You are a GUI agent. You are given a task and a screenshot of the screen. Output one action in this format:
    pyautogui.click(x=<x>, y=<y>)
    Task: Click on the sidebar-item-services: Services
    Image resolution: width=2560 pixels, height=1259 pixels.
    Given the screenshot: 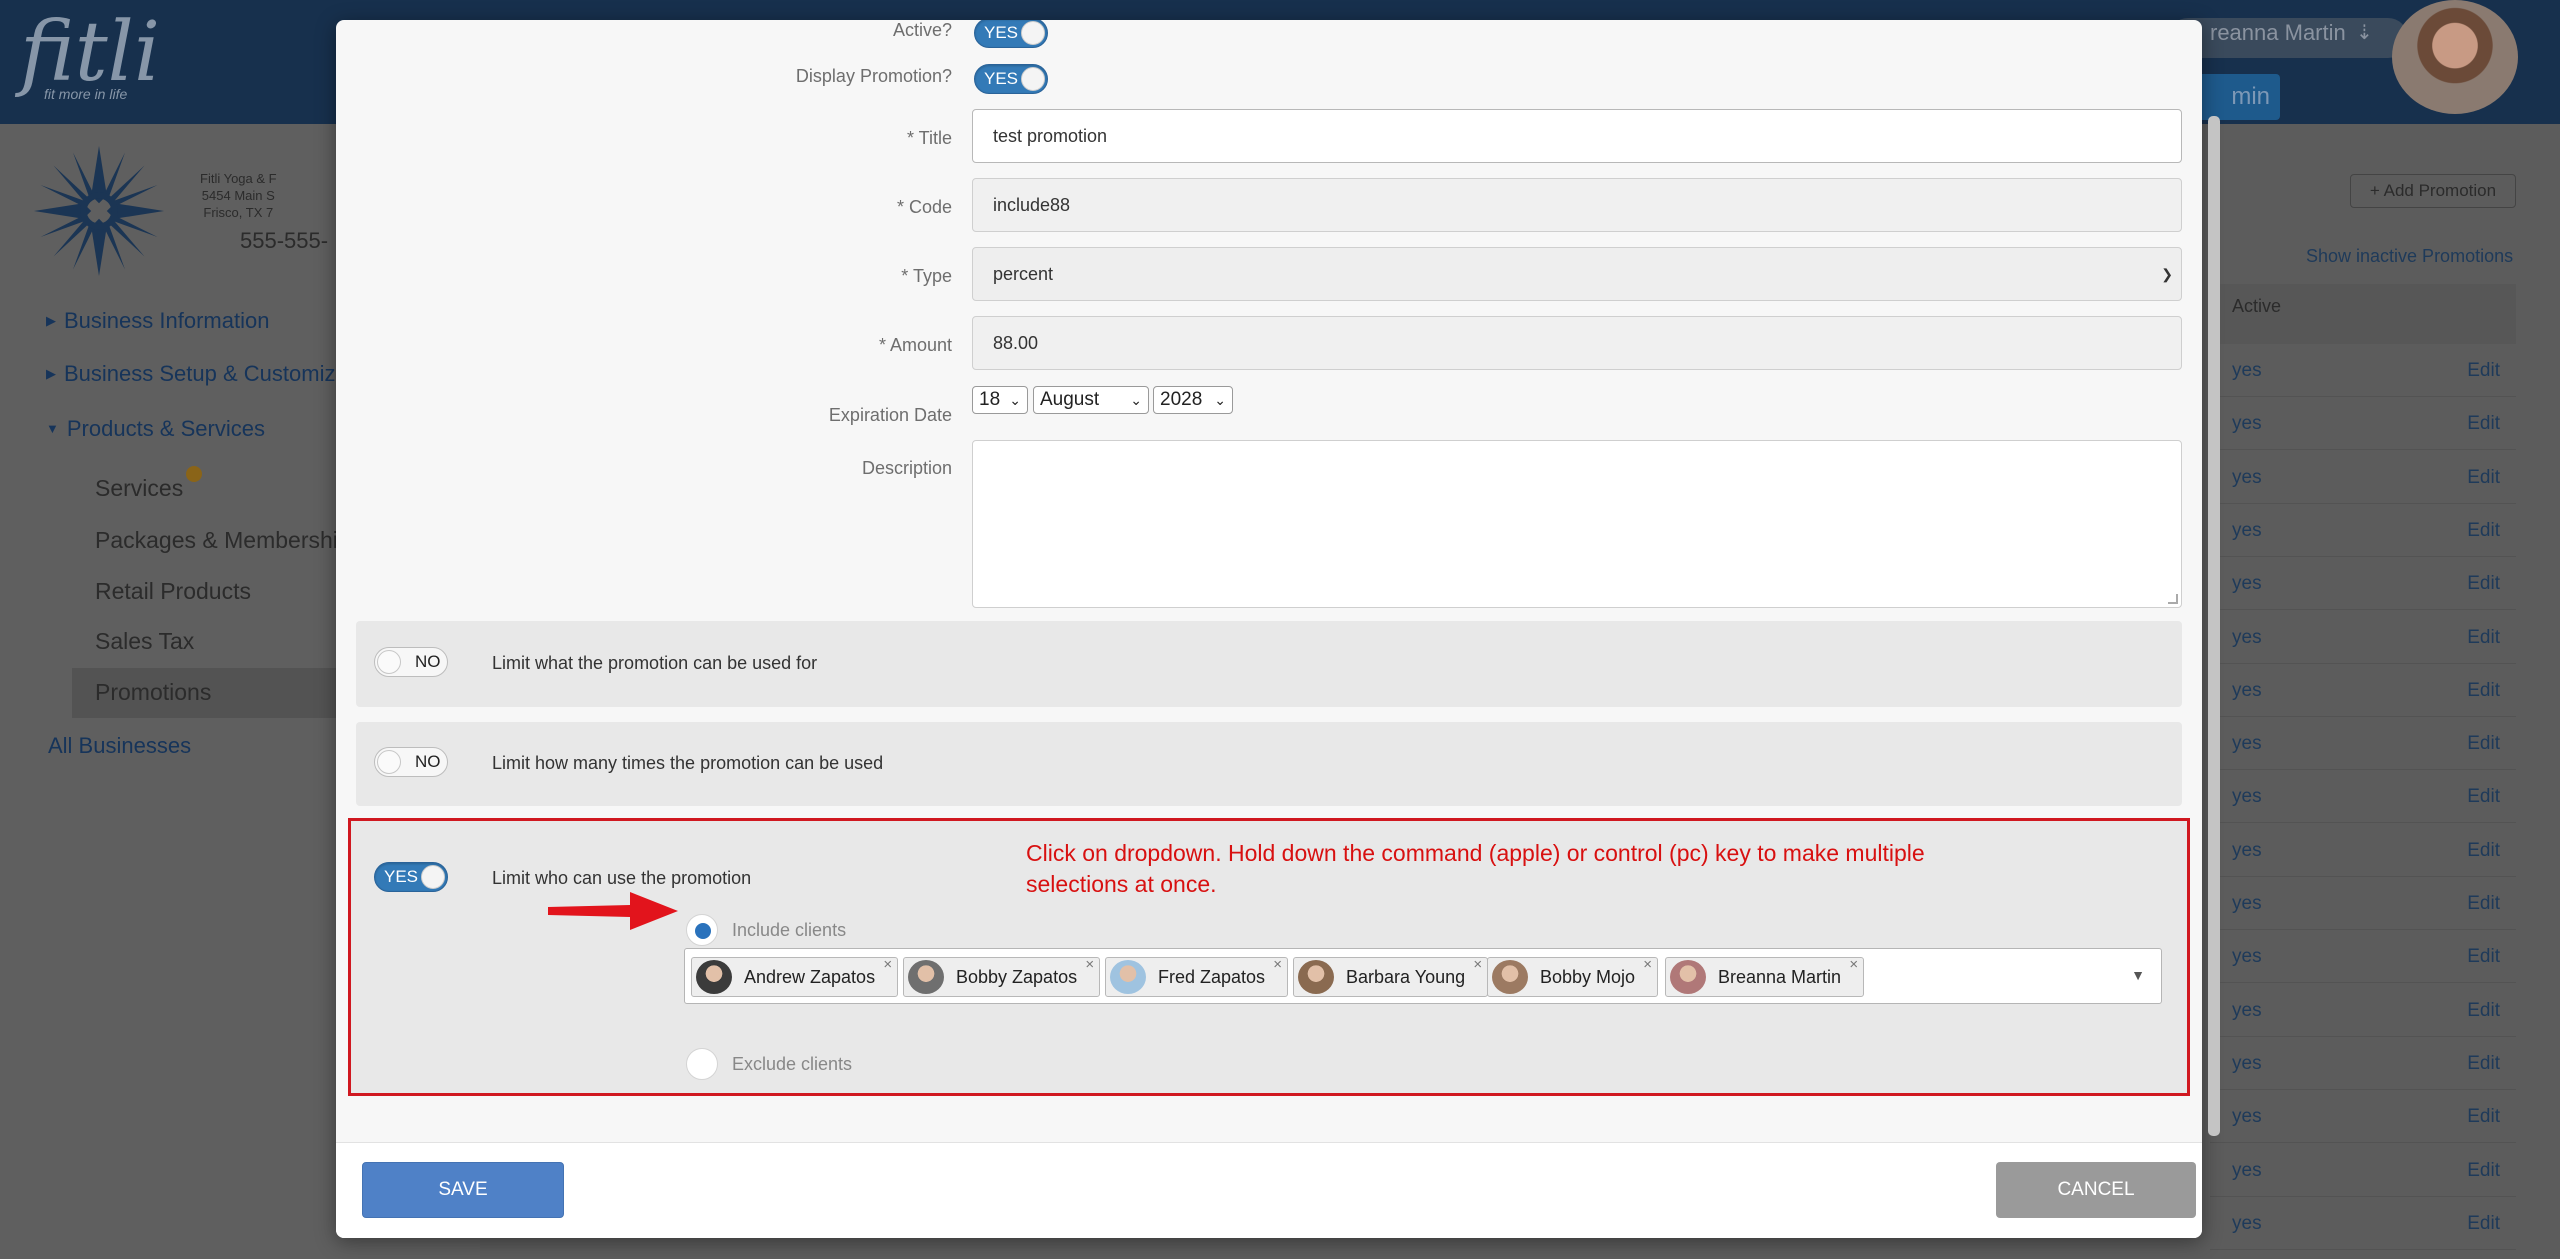 What is the action you would take?
    pyautogui.click(x=139, y=488)
    